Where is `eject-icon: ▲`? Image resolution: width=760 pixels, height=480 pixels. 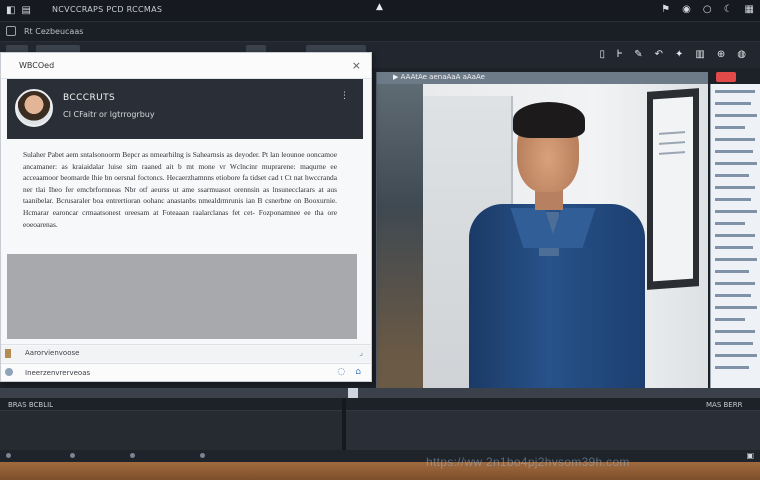
eject-icon: ▲ is located at coordinates (379, 7).